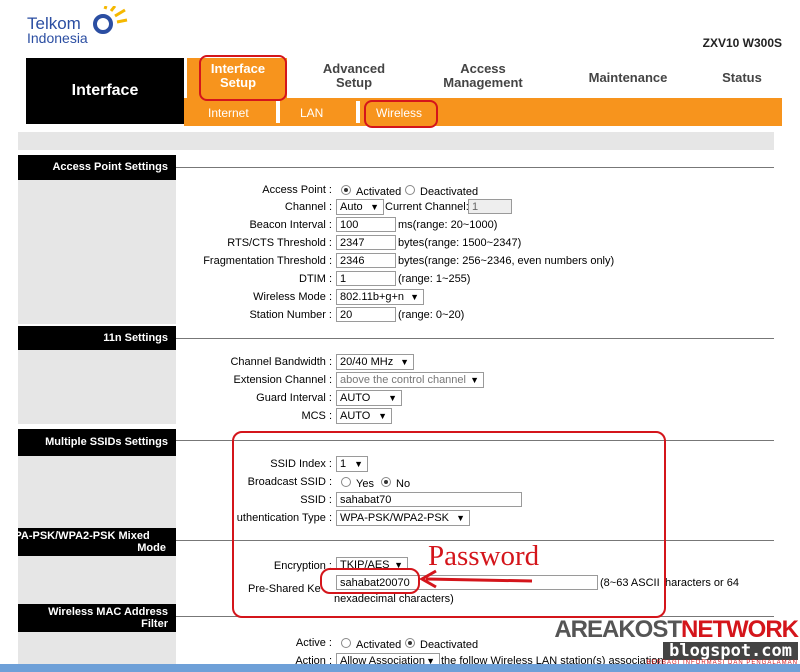 This screenshot has width=800, height=672. What do you see at coordinates (372, 297) in the screenshot?
I see `wireless-mode-value: 802.11b+g+n` at bounding box center [372, 297].